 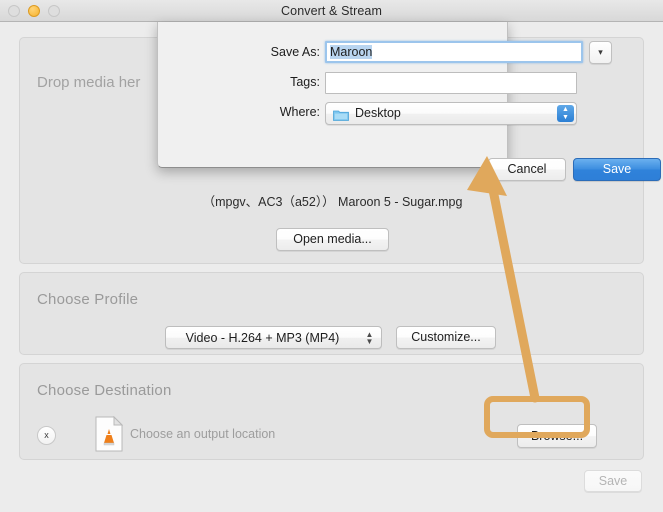 What do you see at coordinates (378, 113) in the screenshot?
I see `where-select-value: Desktop` at bounding box center [378, 113].